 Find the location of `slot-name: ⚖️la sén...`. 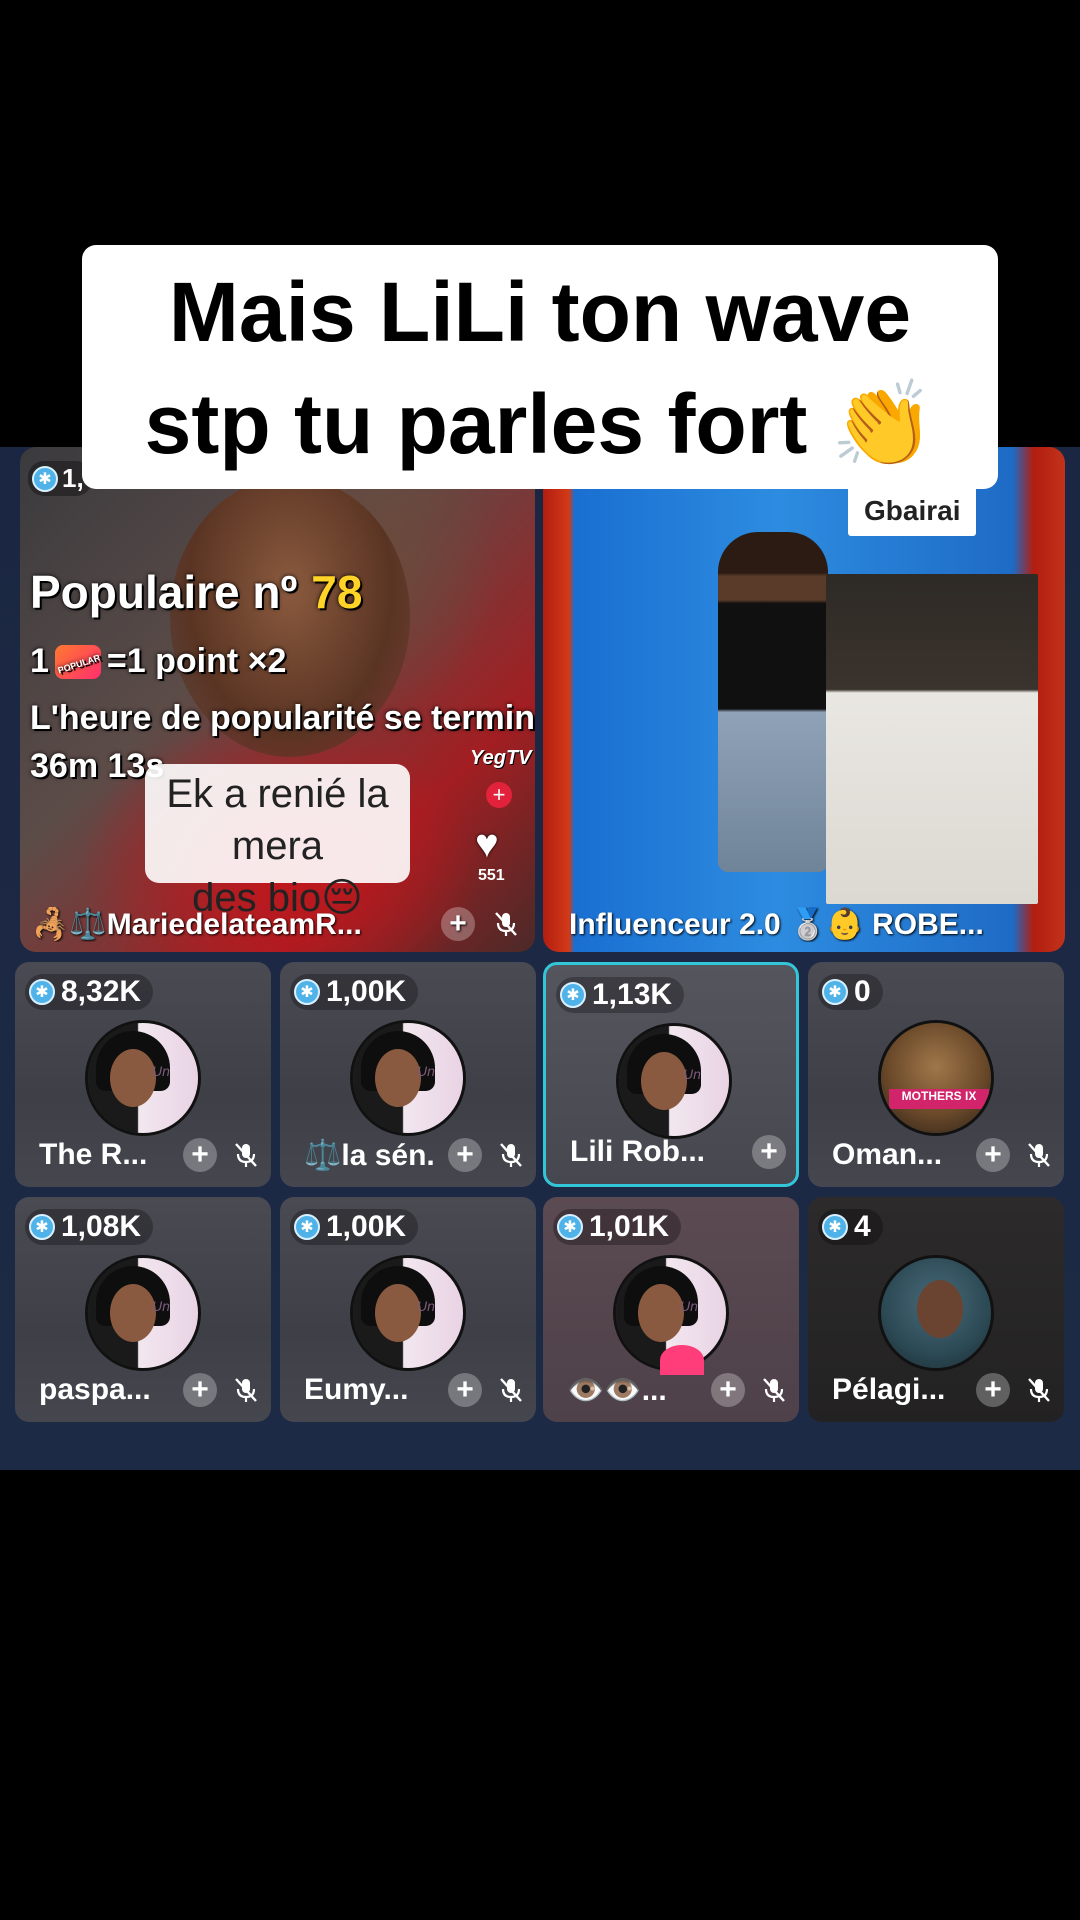

slot-name: ⚖️la sén... is located at coordinates (369, 1155).